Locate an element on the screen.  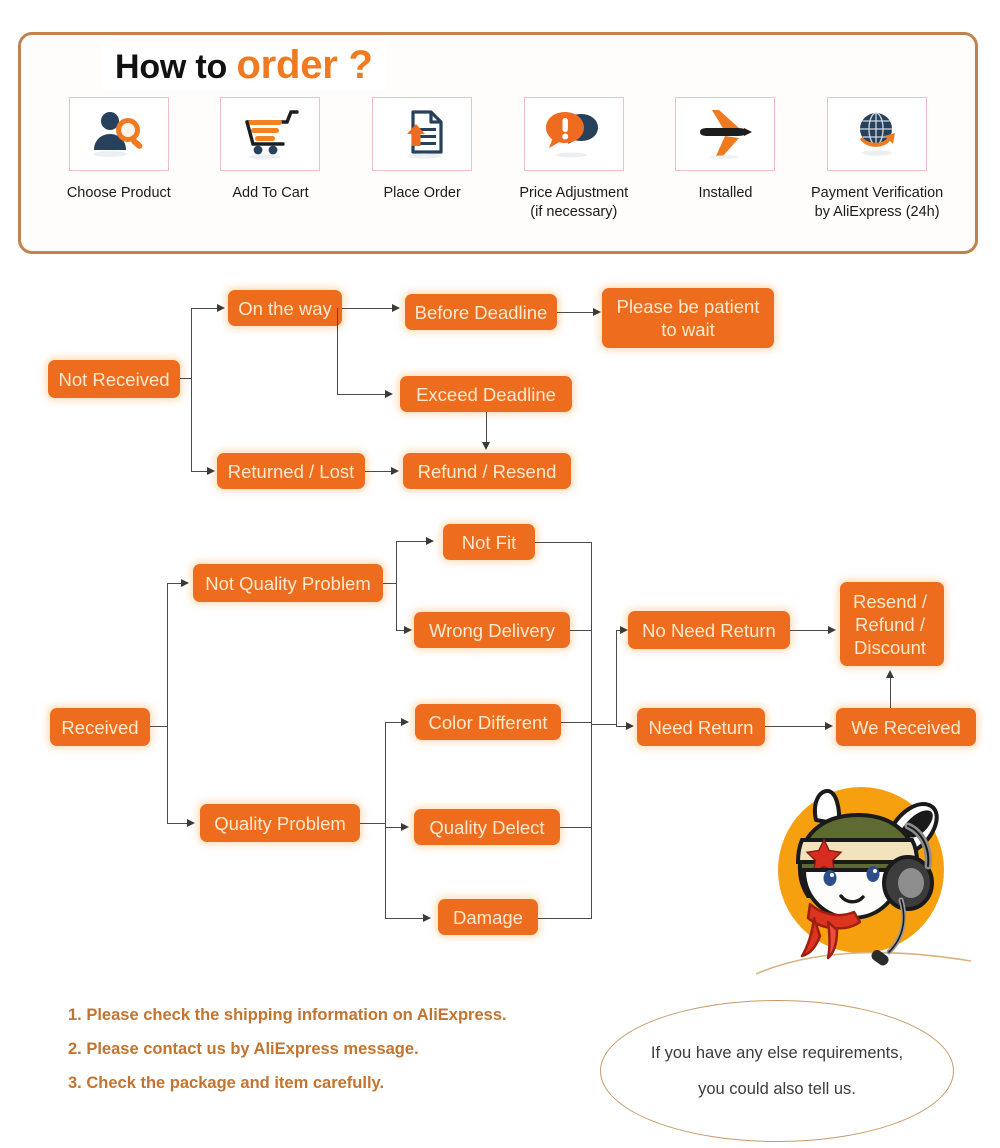
step-place-order: Place Order is located at coordinates (422, 150).